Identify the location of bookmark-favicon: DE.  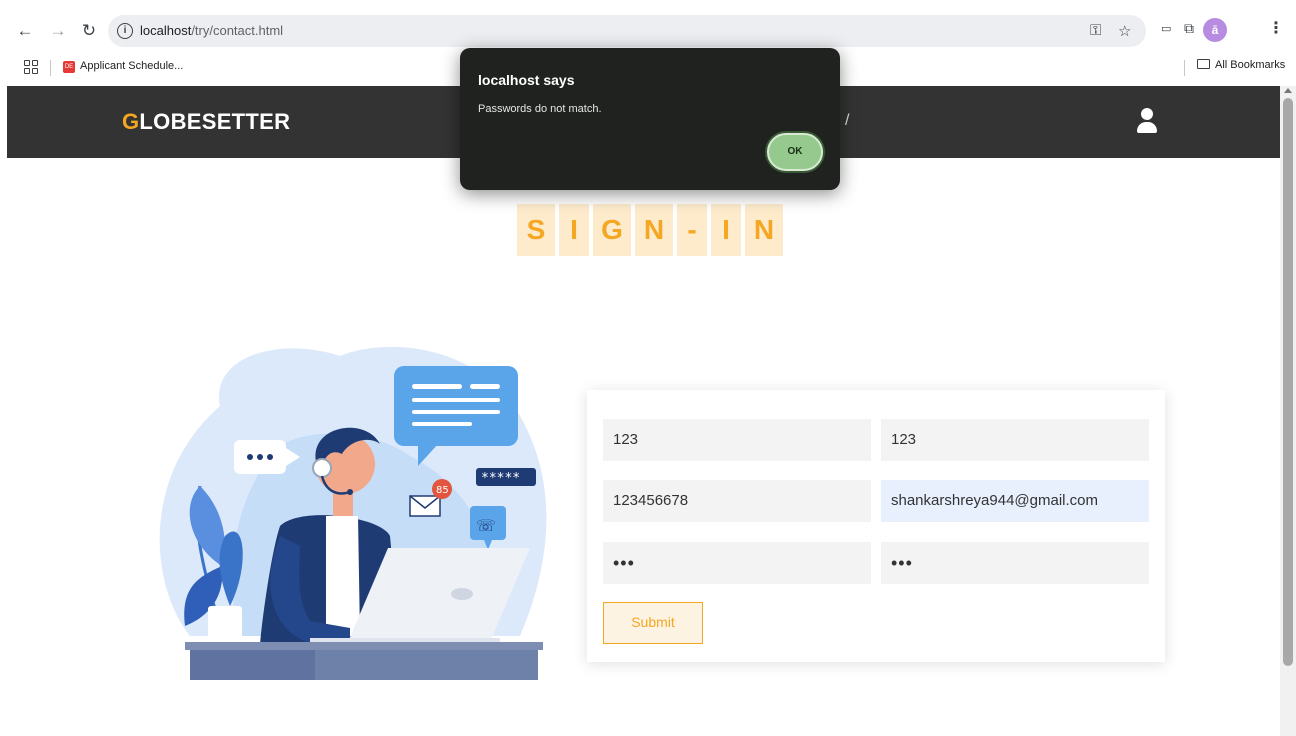
(69, 67).